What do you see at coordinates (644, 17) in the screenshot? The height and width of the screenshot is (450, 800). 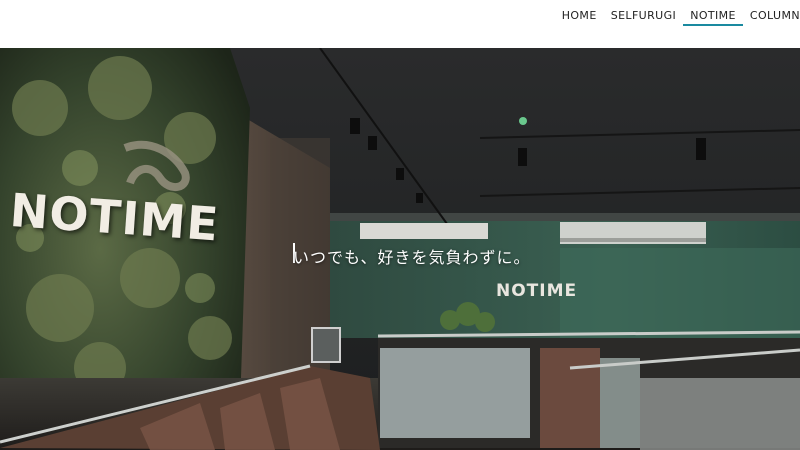 I see `nav-item-selfurugi: SELFURUGI` at bounding box center [644, 17].